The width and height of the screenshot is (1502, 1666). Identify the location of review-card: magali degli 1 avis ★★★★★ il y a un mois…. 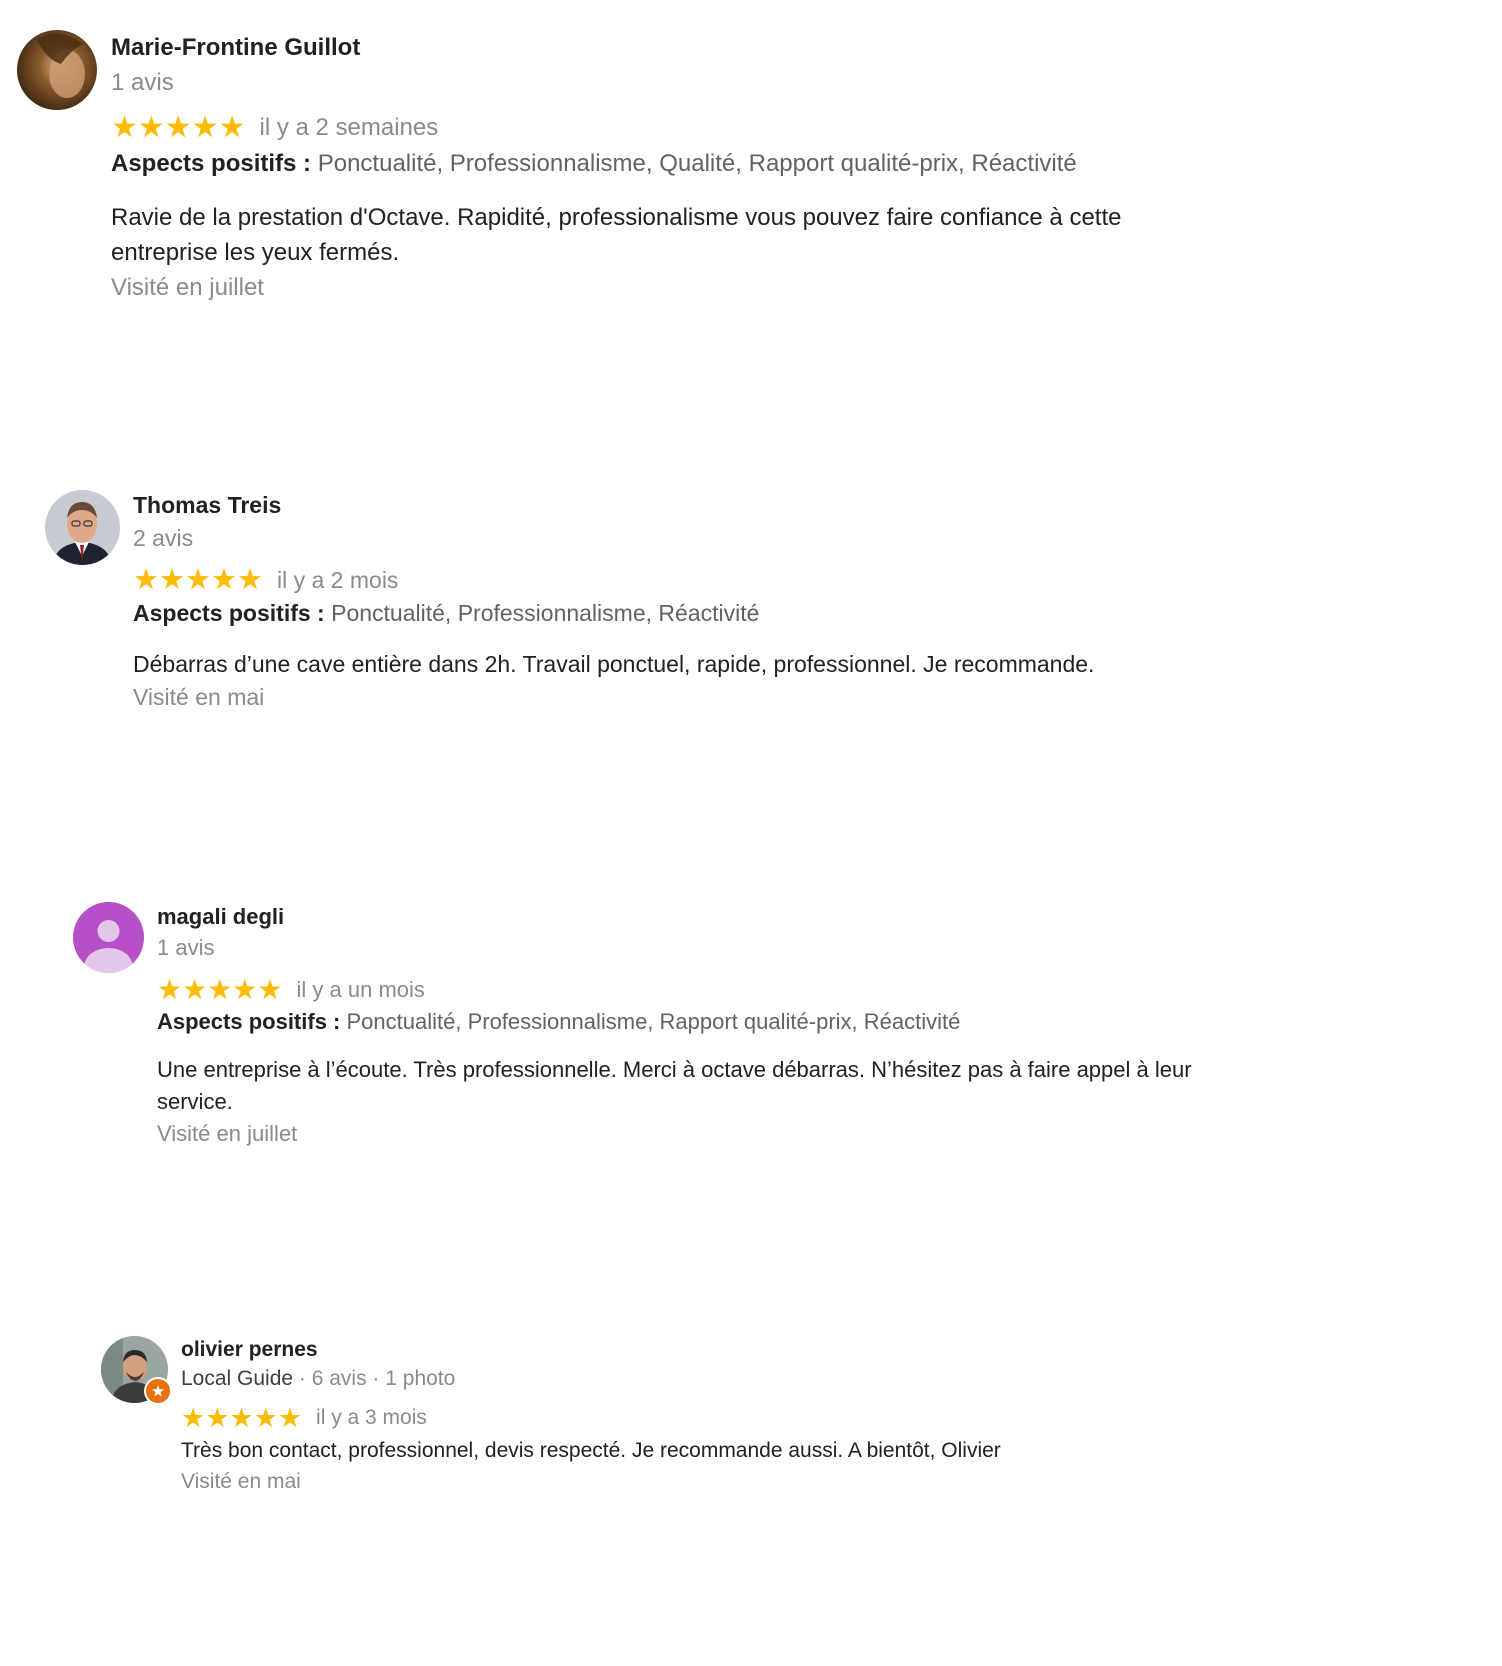
(645, 1026).